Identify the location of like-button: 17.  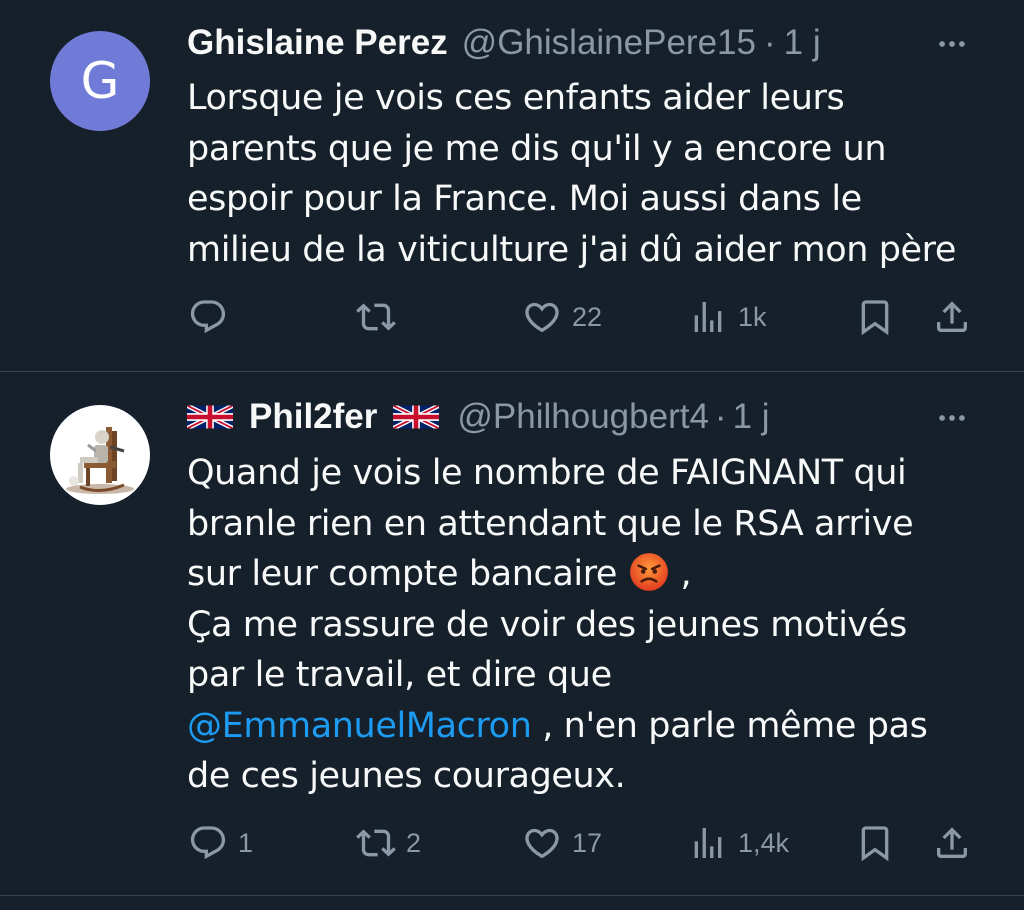
(562, 843).